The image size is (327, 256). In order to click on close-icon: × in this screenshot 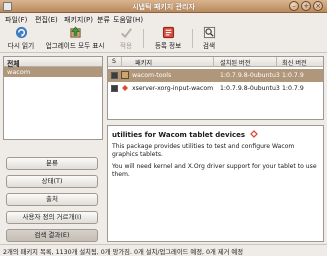, I will do `click(318, 6)`.